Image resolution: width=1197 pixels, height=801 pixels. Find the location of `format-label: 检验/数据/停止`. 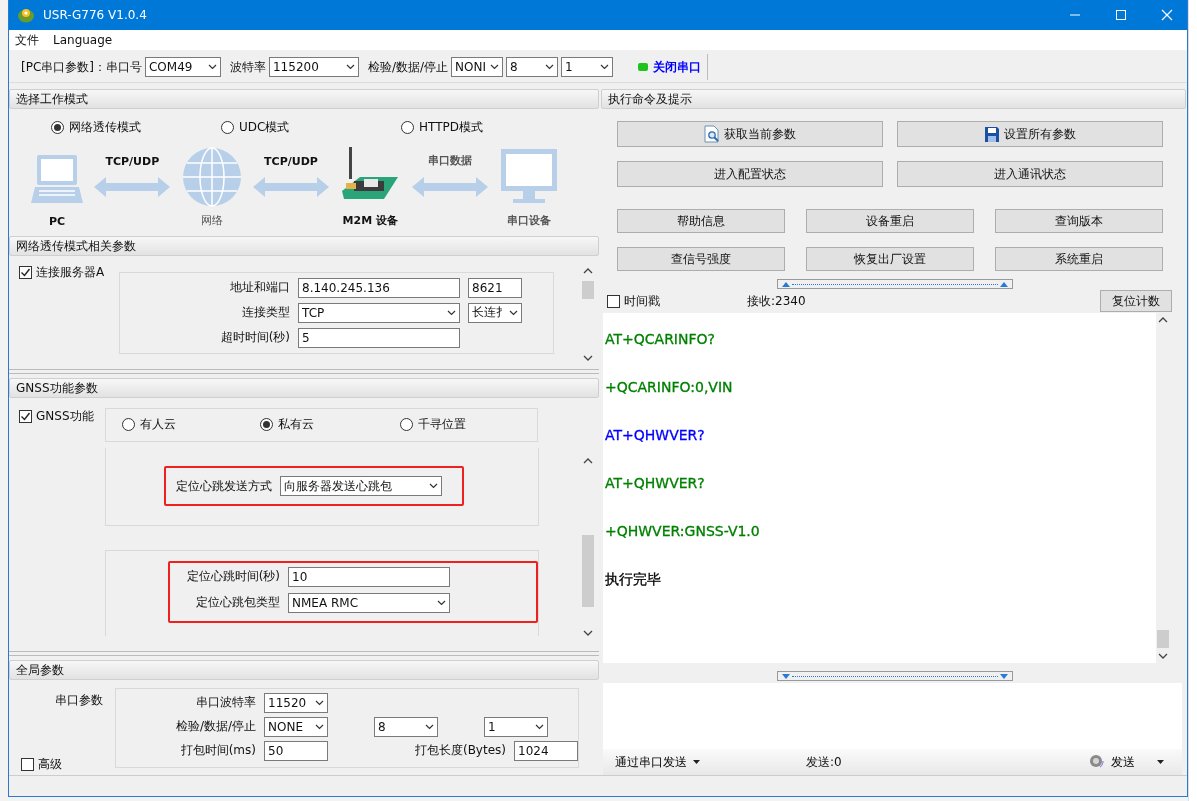

format-label: 检验/数据/停止 is located at coordinates (408, 67).